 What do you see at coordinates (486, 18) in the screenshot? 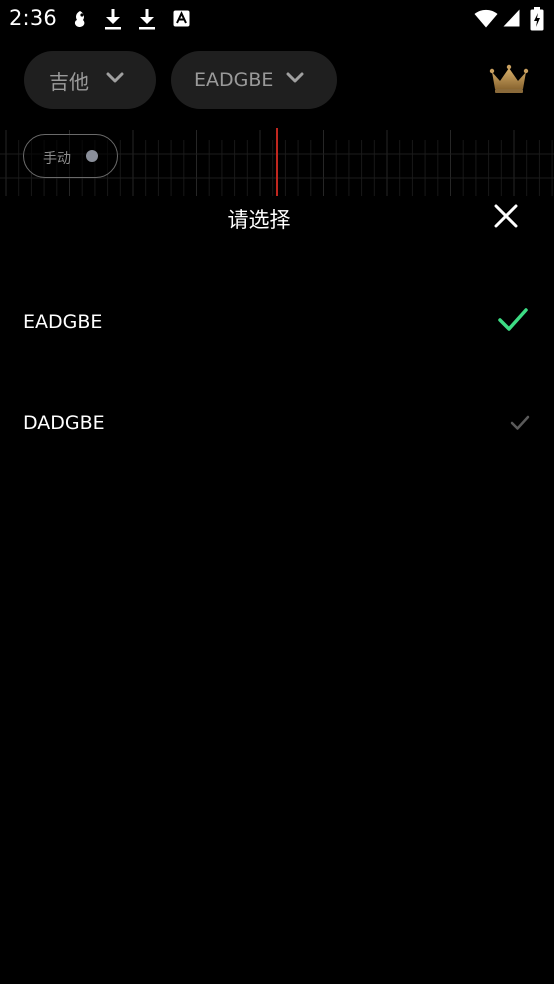
I see `wifi-icon` at bounding box center [486, 18].